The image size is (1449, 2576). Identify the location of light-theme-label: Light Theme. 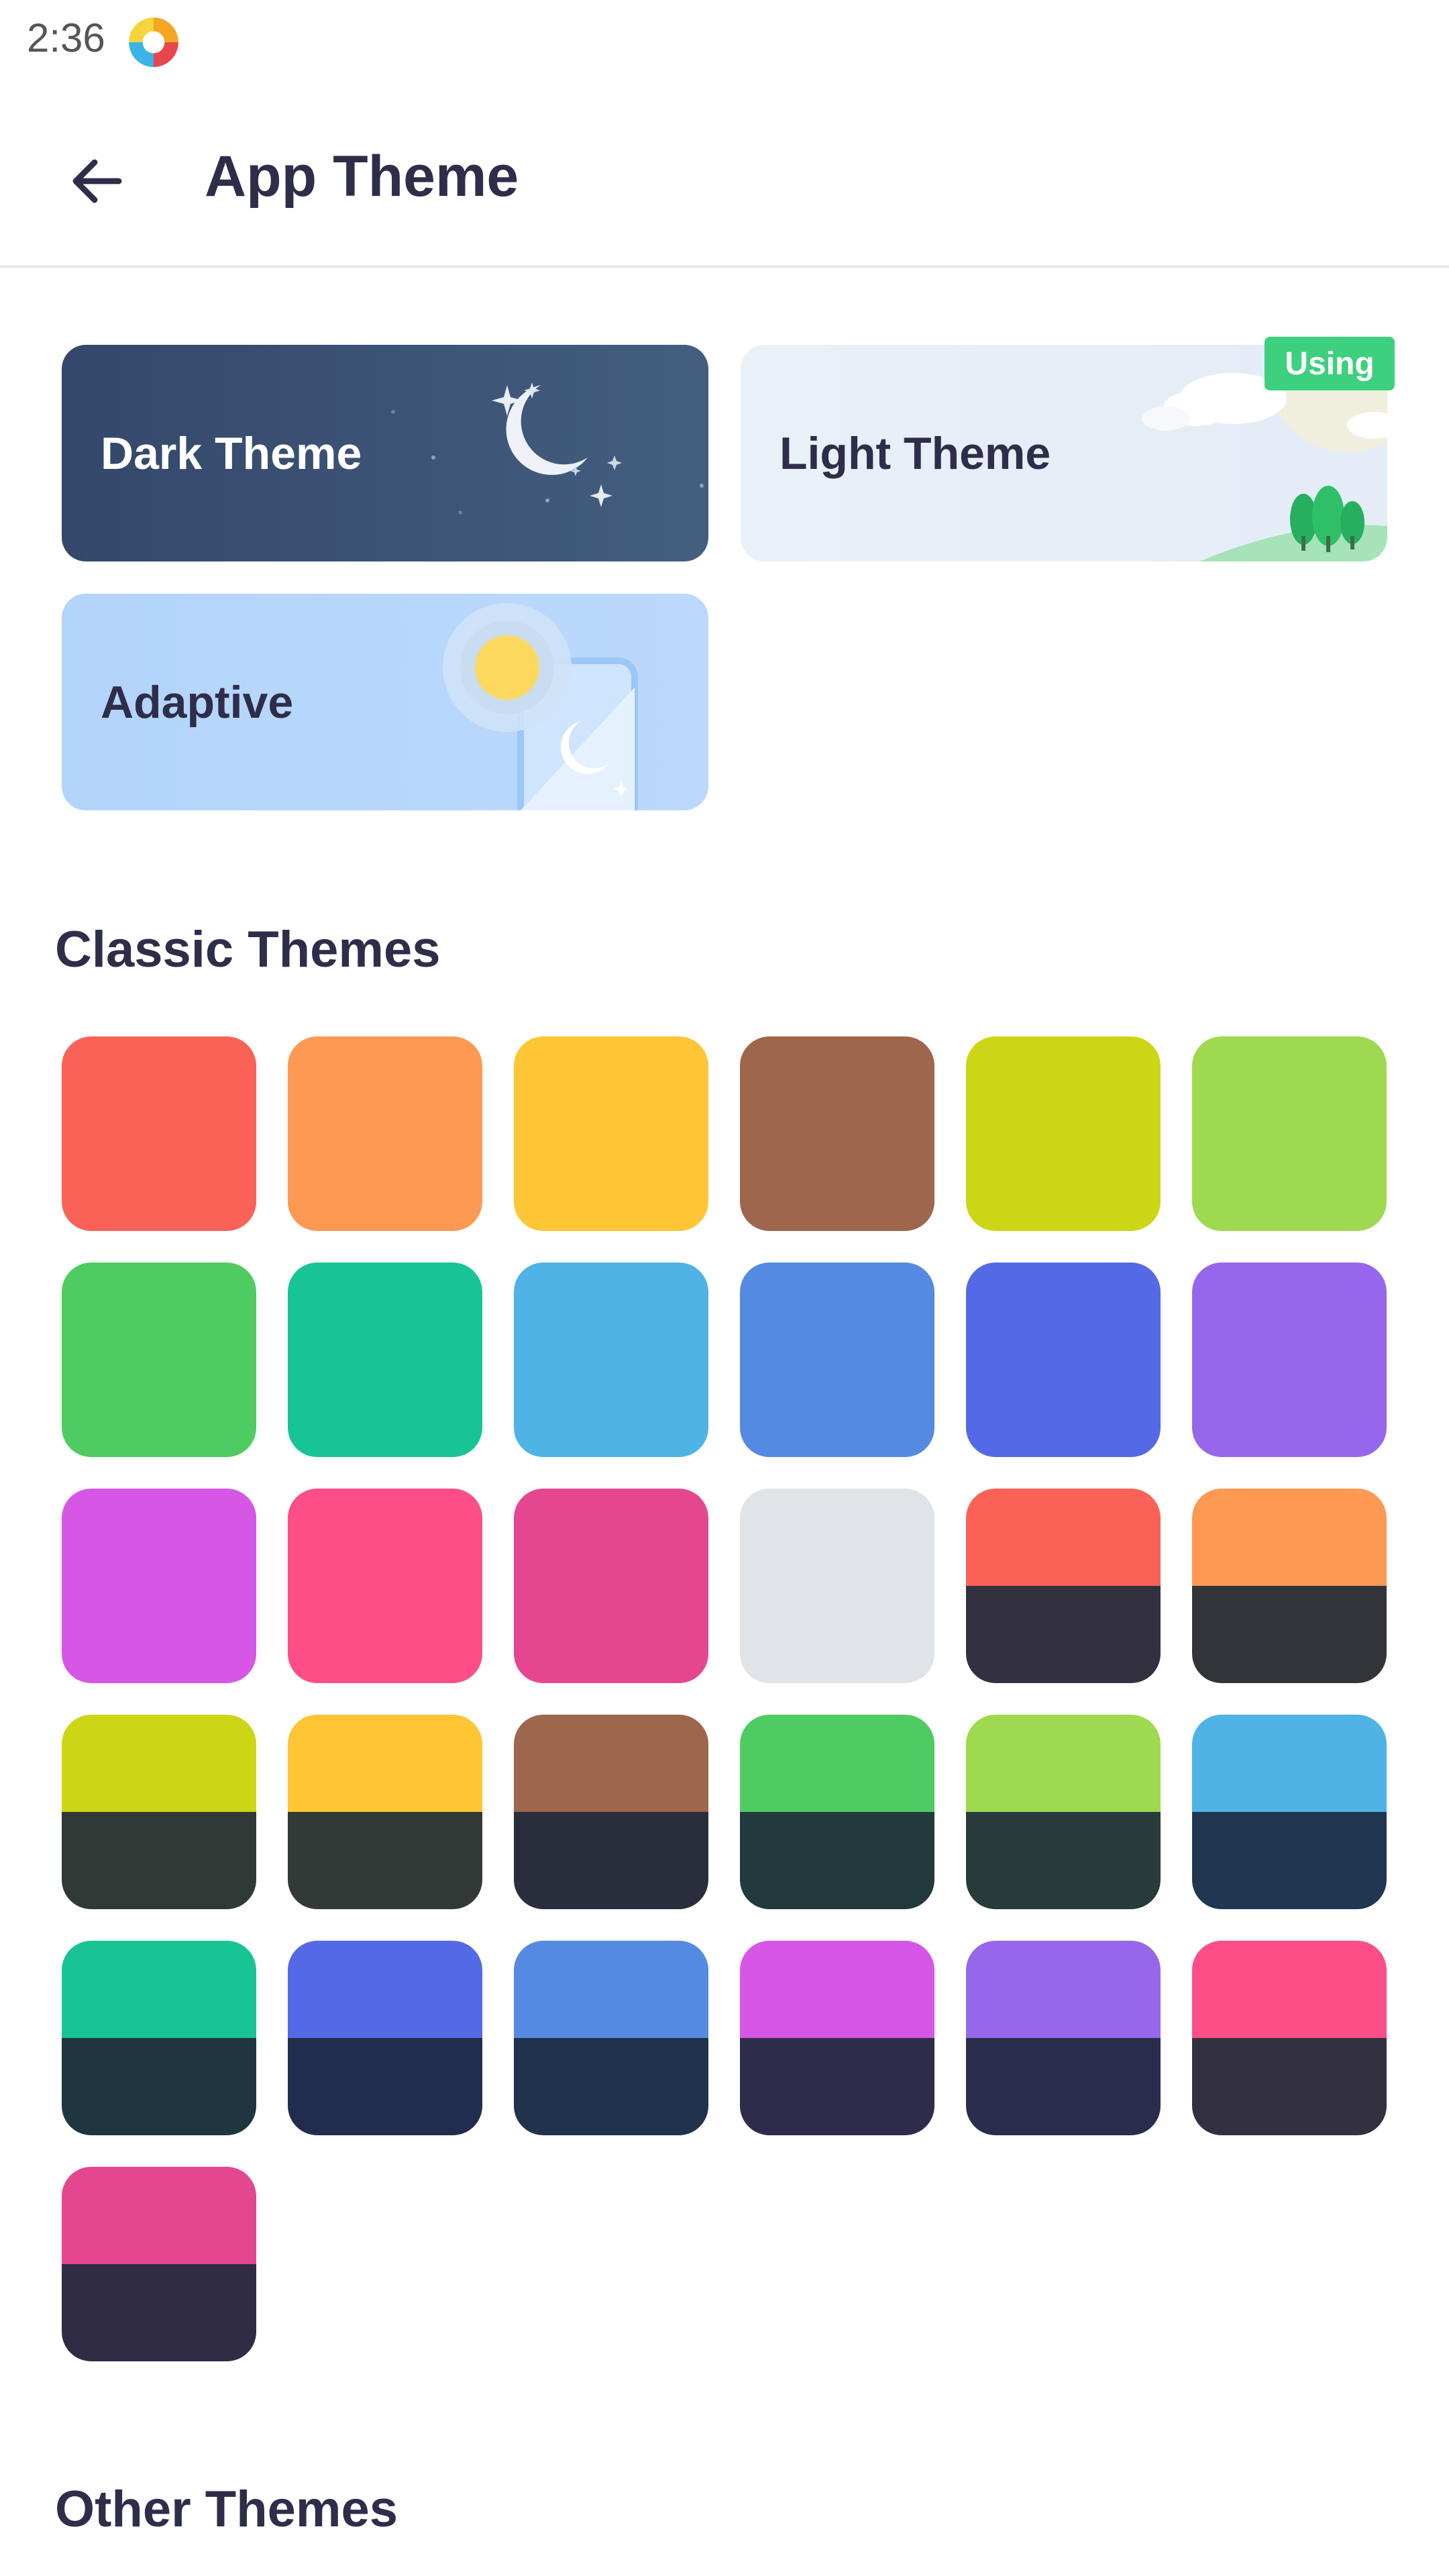
(915, 453).